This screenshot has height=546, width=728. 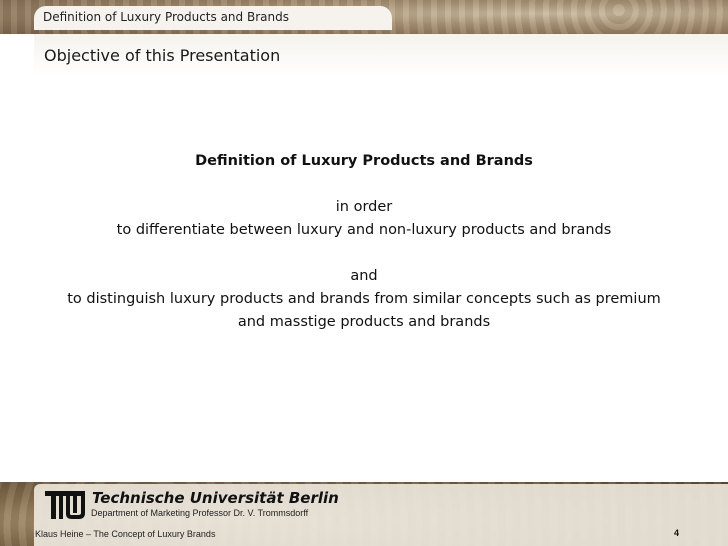 I want to click on page-title: Objective of this Presentation, so click(x=162, y=55).